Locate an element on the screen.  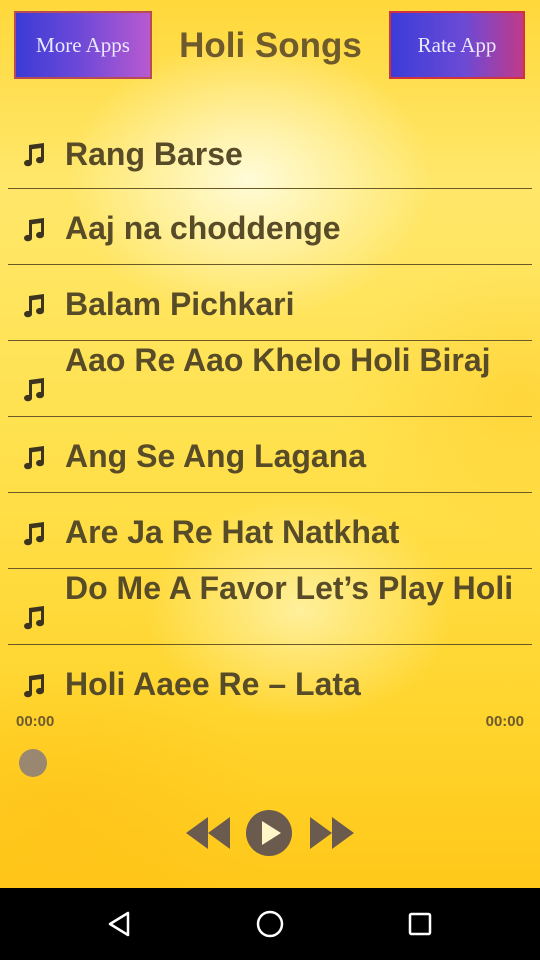
song-row: Do Me A Favor Let’s Play Holi is located at coordinates (270, 607).